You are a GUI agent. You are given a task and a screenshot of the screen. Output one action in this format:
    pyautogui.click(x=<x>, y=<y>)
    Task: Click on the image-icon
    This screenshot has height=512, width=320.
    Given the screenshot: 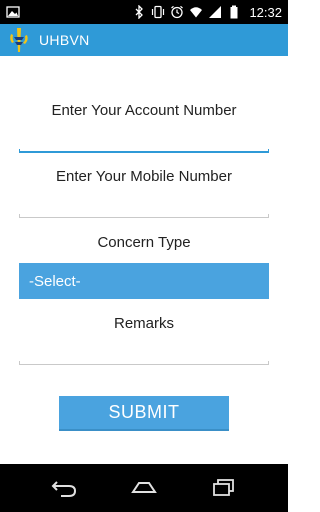 What is the action you would take?
    pyautogui.click(x=13, y=12)
    